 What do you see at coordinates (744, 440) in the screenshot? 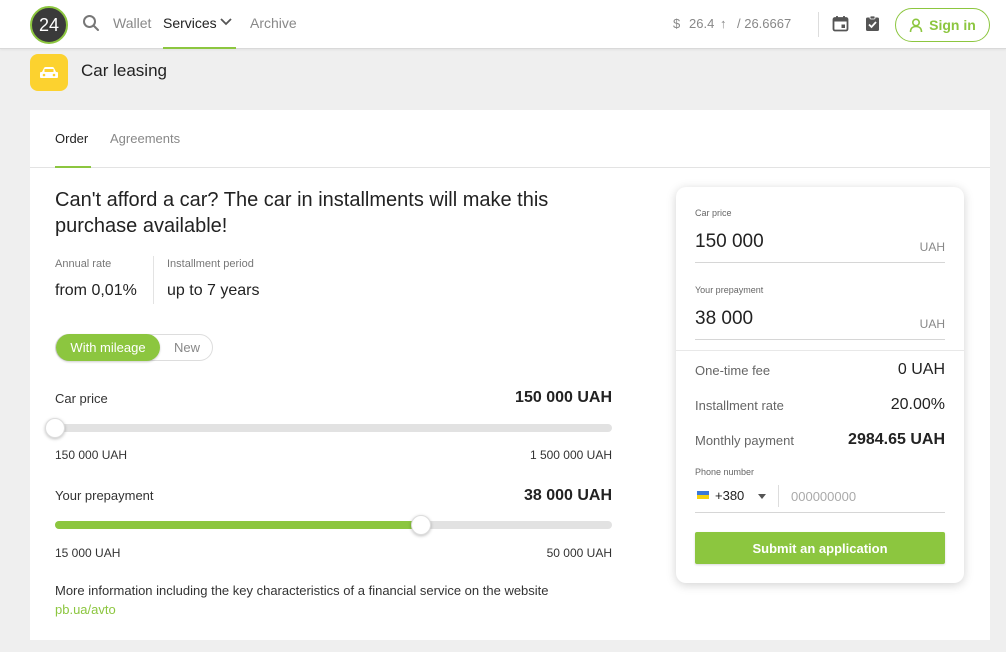
I see `monthly-payment-label: Monthly payment` at bounding box center [744, 440].